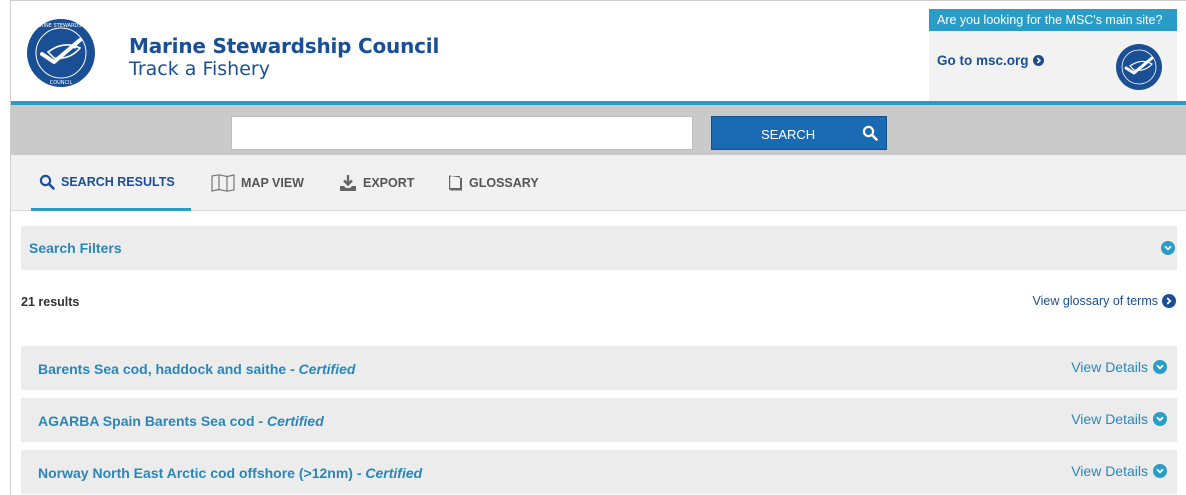 This screenshot has width=1186, height=495. Describe the element at coordinates (60, 26) in the screenshot. I see `svg-text: MARINE STEWARDSHIP` at that location.